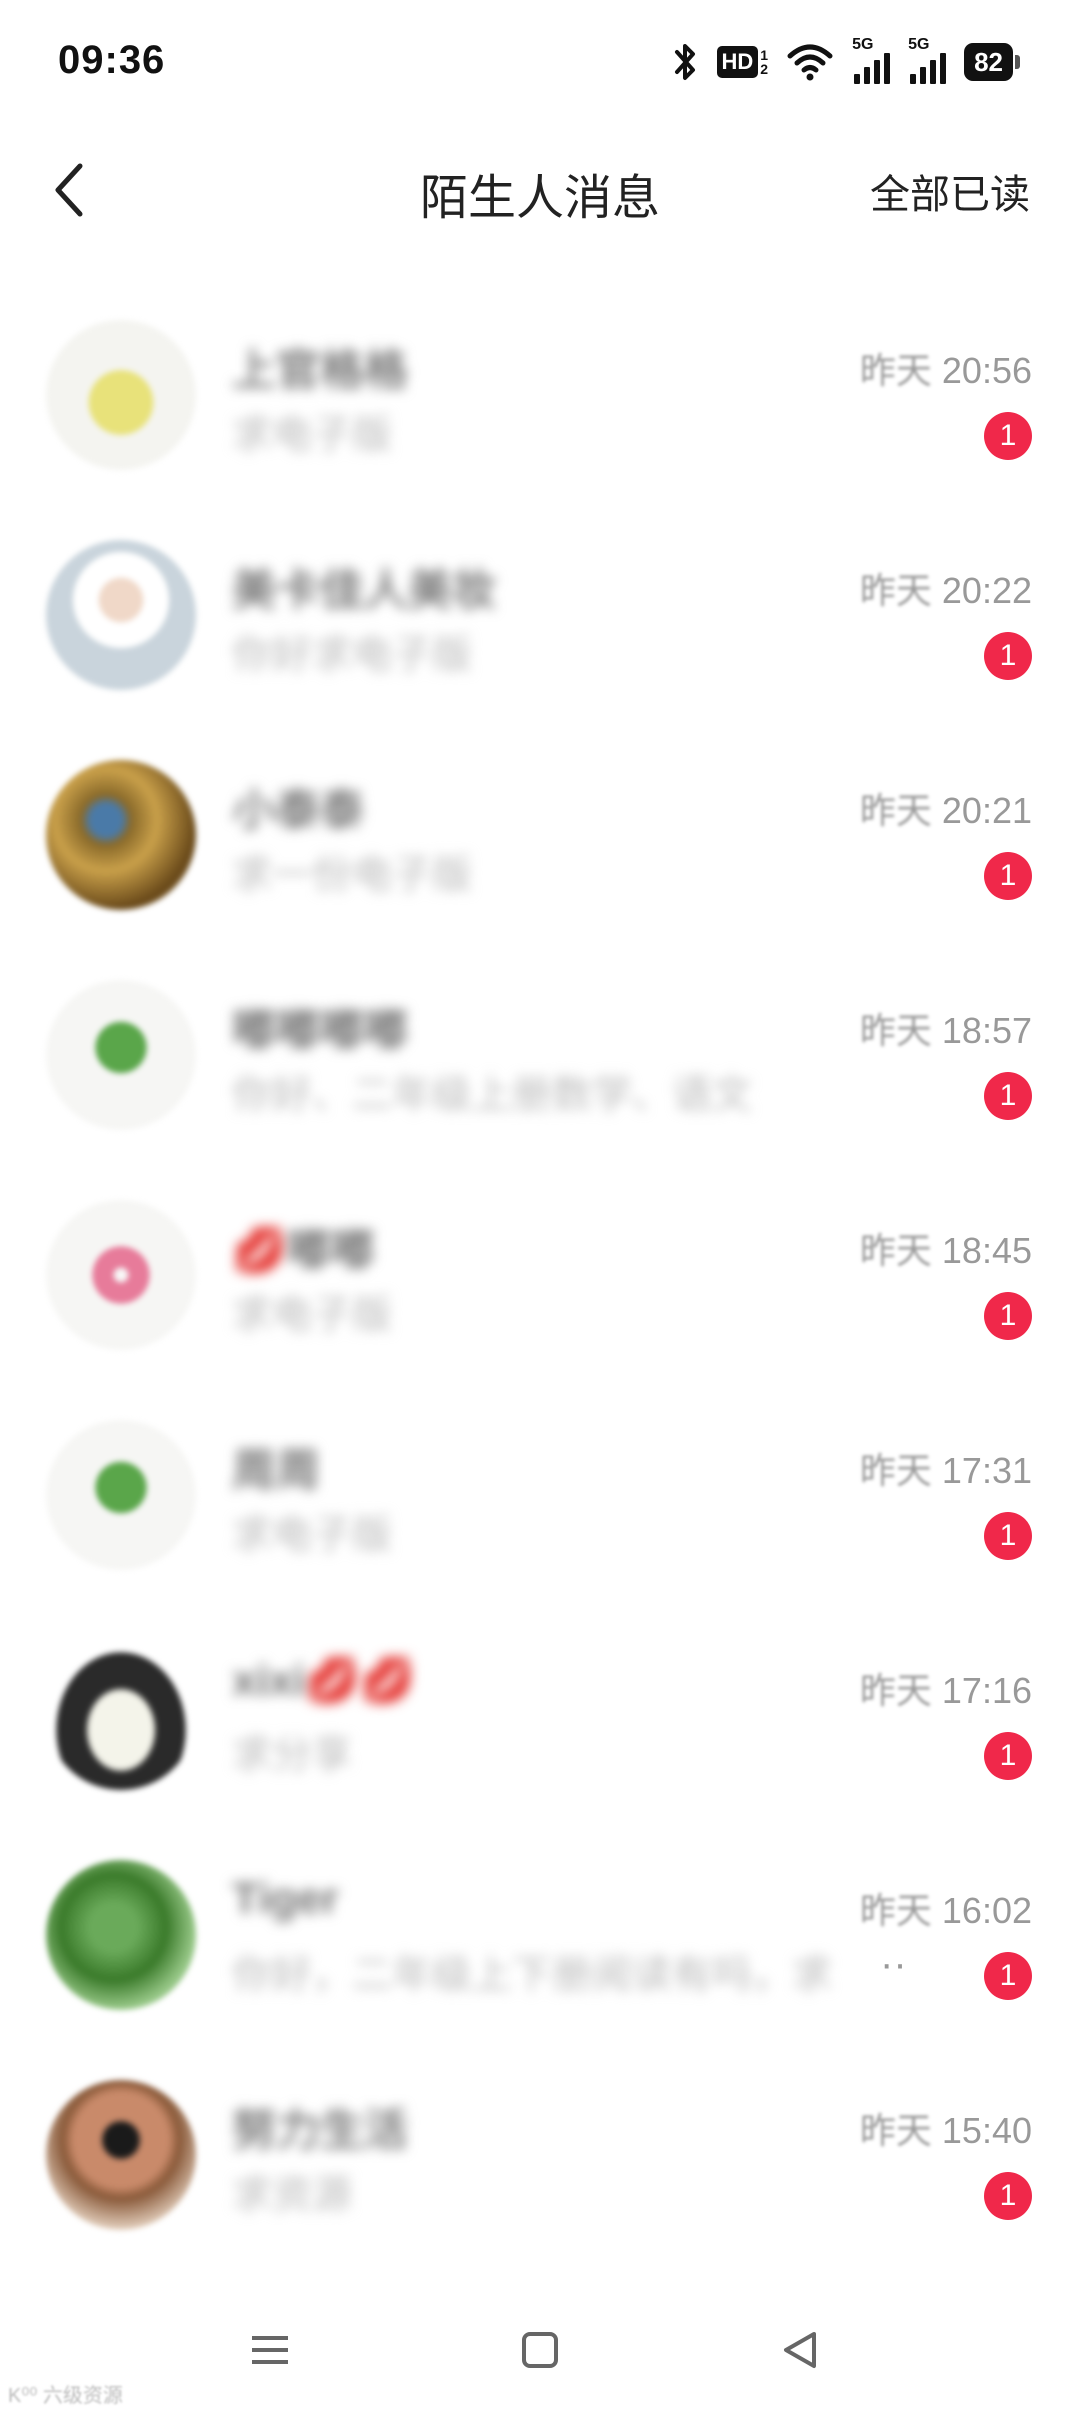 This screenshot has height=2414, width=1080. Describe the element at coordinates (986, 1030) in the screenshot. I see `timestamp-time: 18:57` at that location.